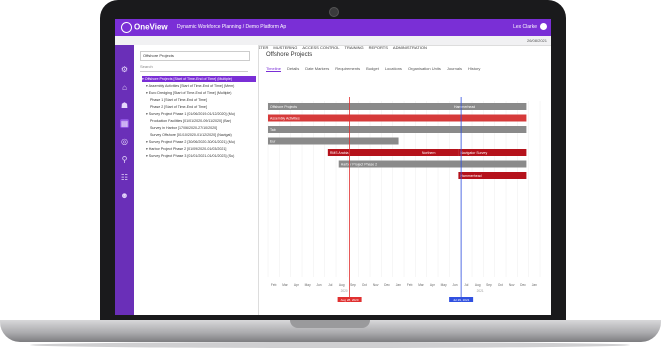 This screenshot has width=661, height=354. Describe the element at coordinates (203, 100) in the screenshot. I see `tree-item: Phase 1 [Start of Time-End of Time]` at that location.